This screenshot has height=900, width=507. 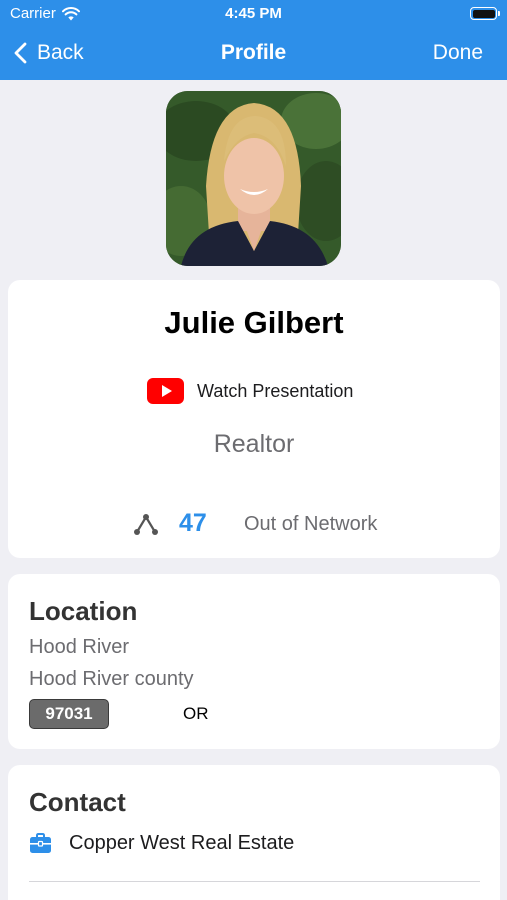 What do you see at coordinates (40, 842) in the screenshot?
I see `briefcase-icon` at bounding box center [40, 842].